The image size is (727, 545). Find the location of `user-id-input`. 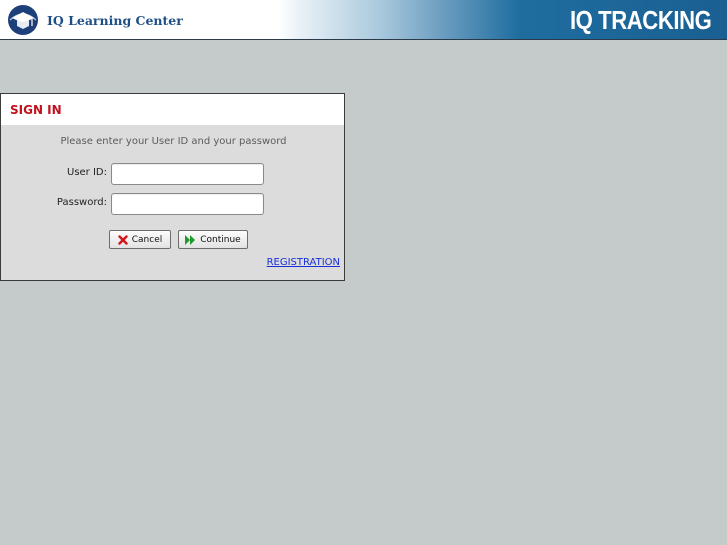

user-id-input is located at coordinates (187, 174).